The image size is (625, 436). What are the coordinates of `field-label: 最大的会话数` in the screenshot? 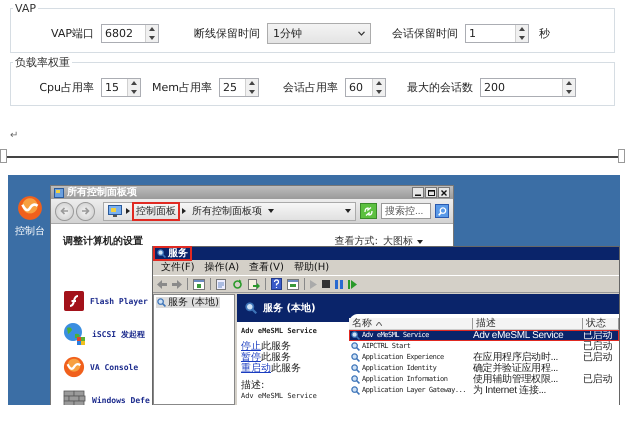 It's located at (440, 87).